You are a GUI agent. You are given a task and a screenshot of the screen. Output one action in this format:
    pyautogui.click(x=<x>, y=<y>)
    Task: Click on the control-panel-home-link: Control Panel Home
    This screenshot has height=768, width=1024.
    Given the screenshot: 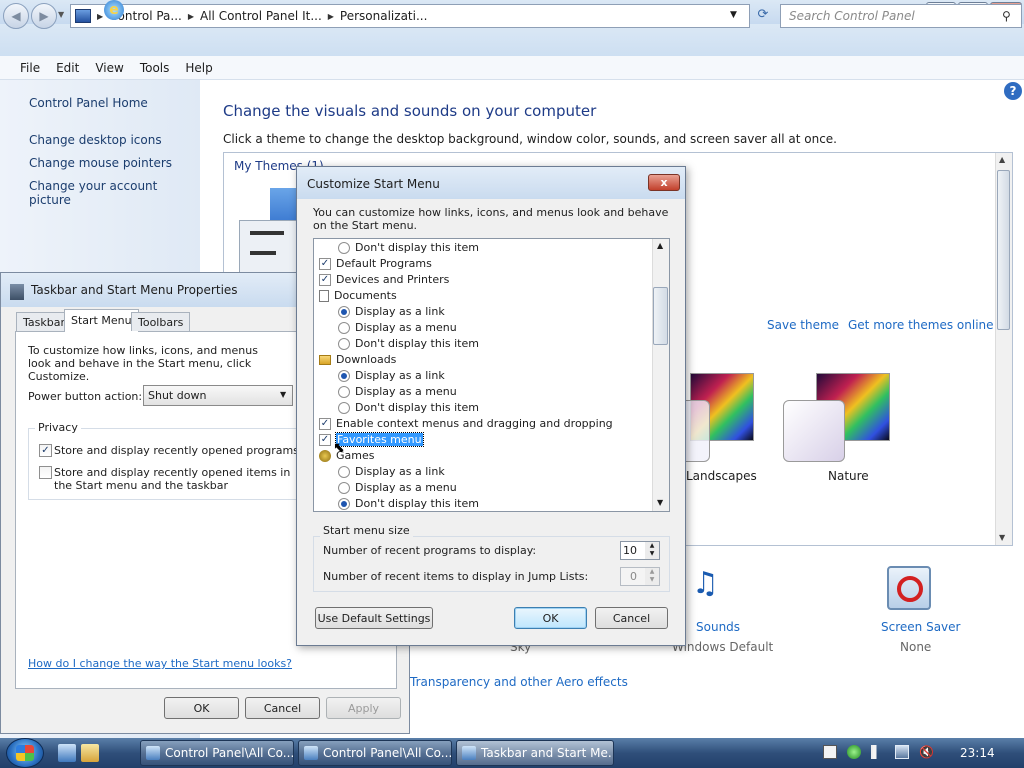 What is the action you would take?
    pyautogui.click(x=114, y=107)
    